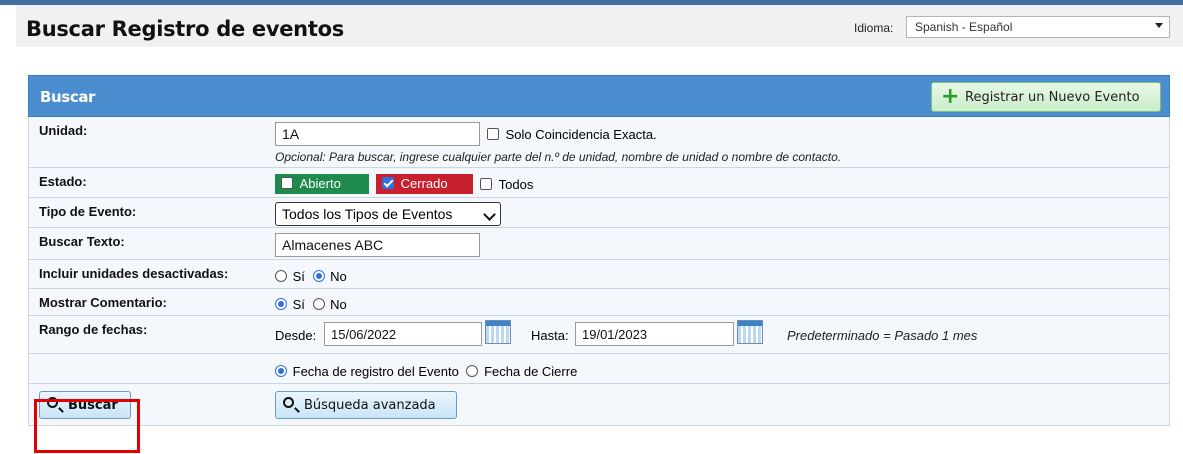 This screenshot has height=454, width=1183. What do you see at coordinates (486, 184) in the screenshot?
I see `status-all-checkbox` at bounding box center [486, 184].